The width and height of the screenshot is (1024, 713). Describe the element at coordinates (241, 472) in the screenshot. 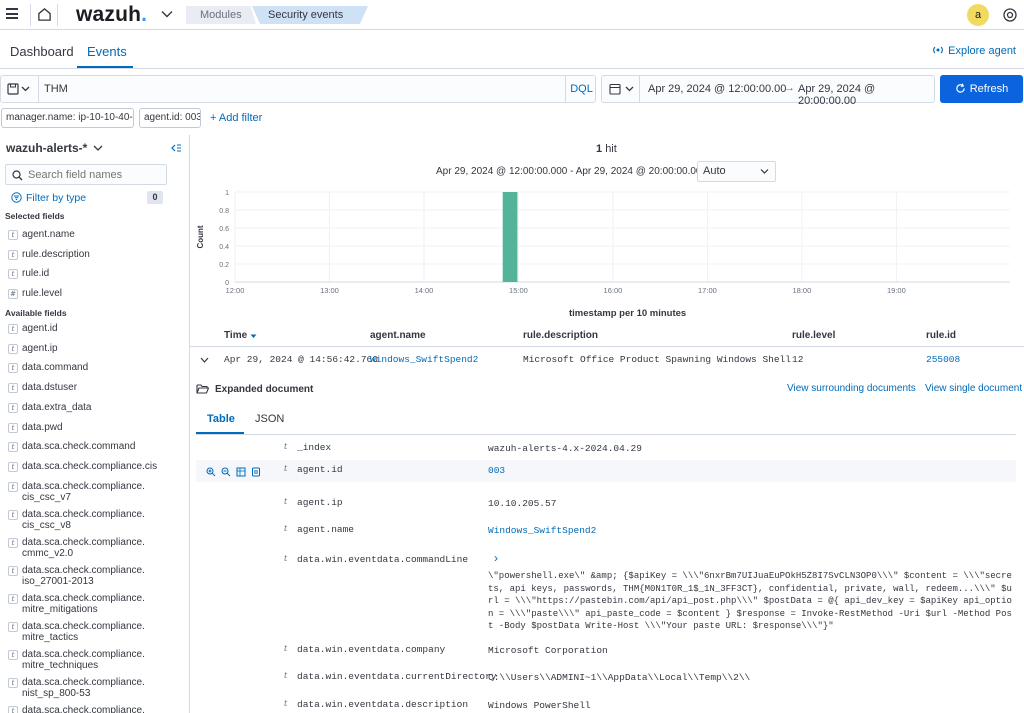

I see `toggle-column-icon` at that location.